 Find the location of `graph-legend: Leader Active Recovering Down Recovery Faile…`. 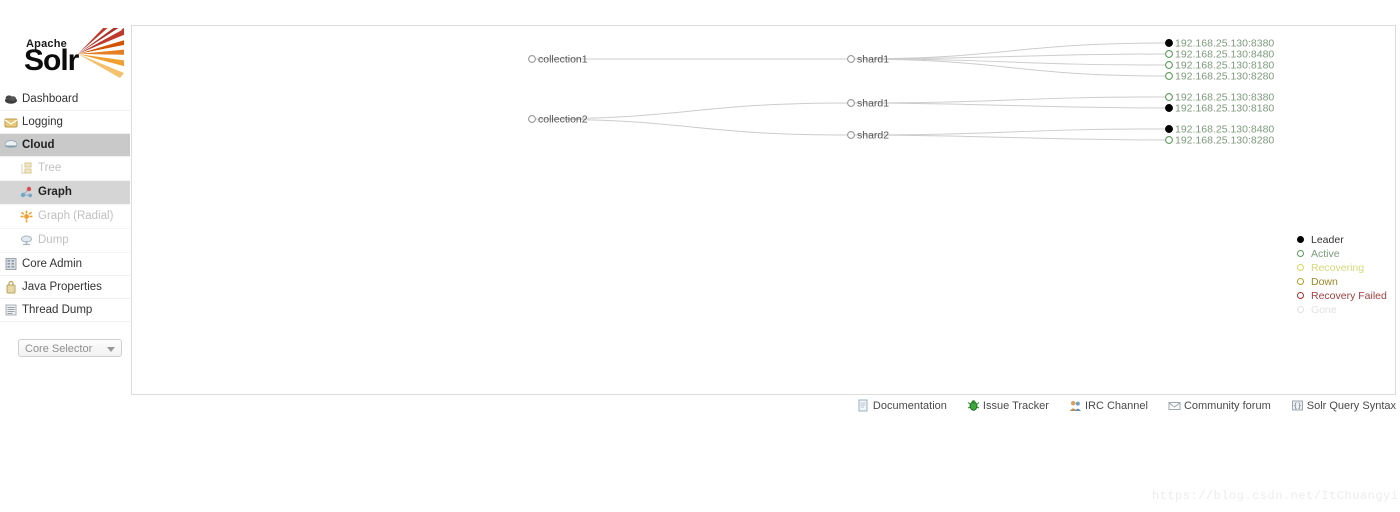

graph-legend: Leader Active Recovering Down Recovery Faile… is located at coordinates (1346, 275).